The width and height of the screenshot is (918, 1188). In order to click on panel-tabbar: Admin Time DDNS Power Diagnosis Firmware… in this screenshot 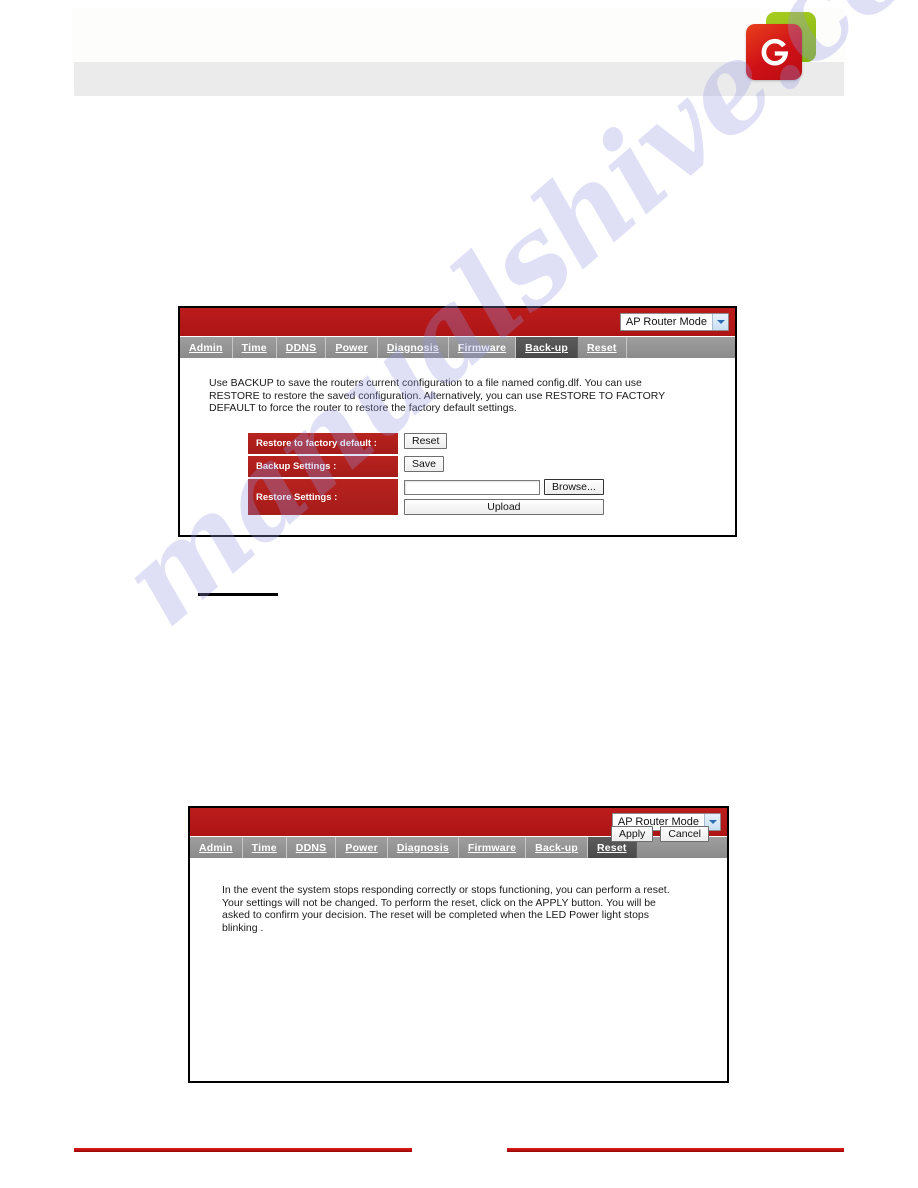, I will do `click(457, 347)`.